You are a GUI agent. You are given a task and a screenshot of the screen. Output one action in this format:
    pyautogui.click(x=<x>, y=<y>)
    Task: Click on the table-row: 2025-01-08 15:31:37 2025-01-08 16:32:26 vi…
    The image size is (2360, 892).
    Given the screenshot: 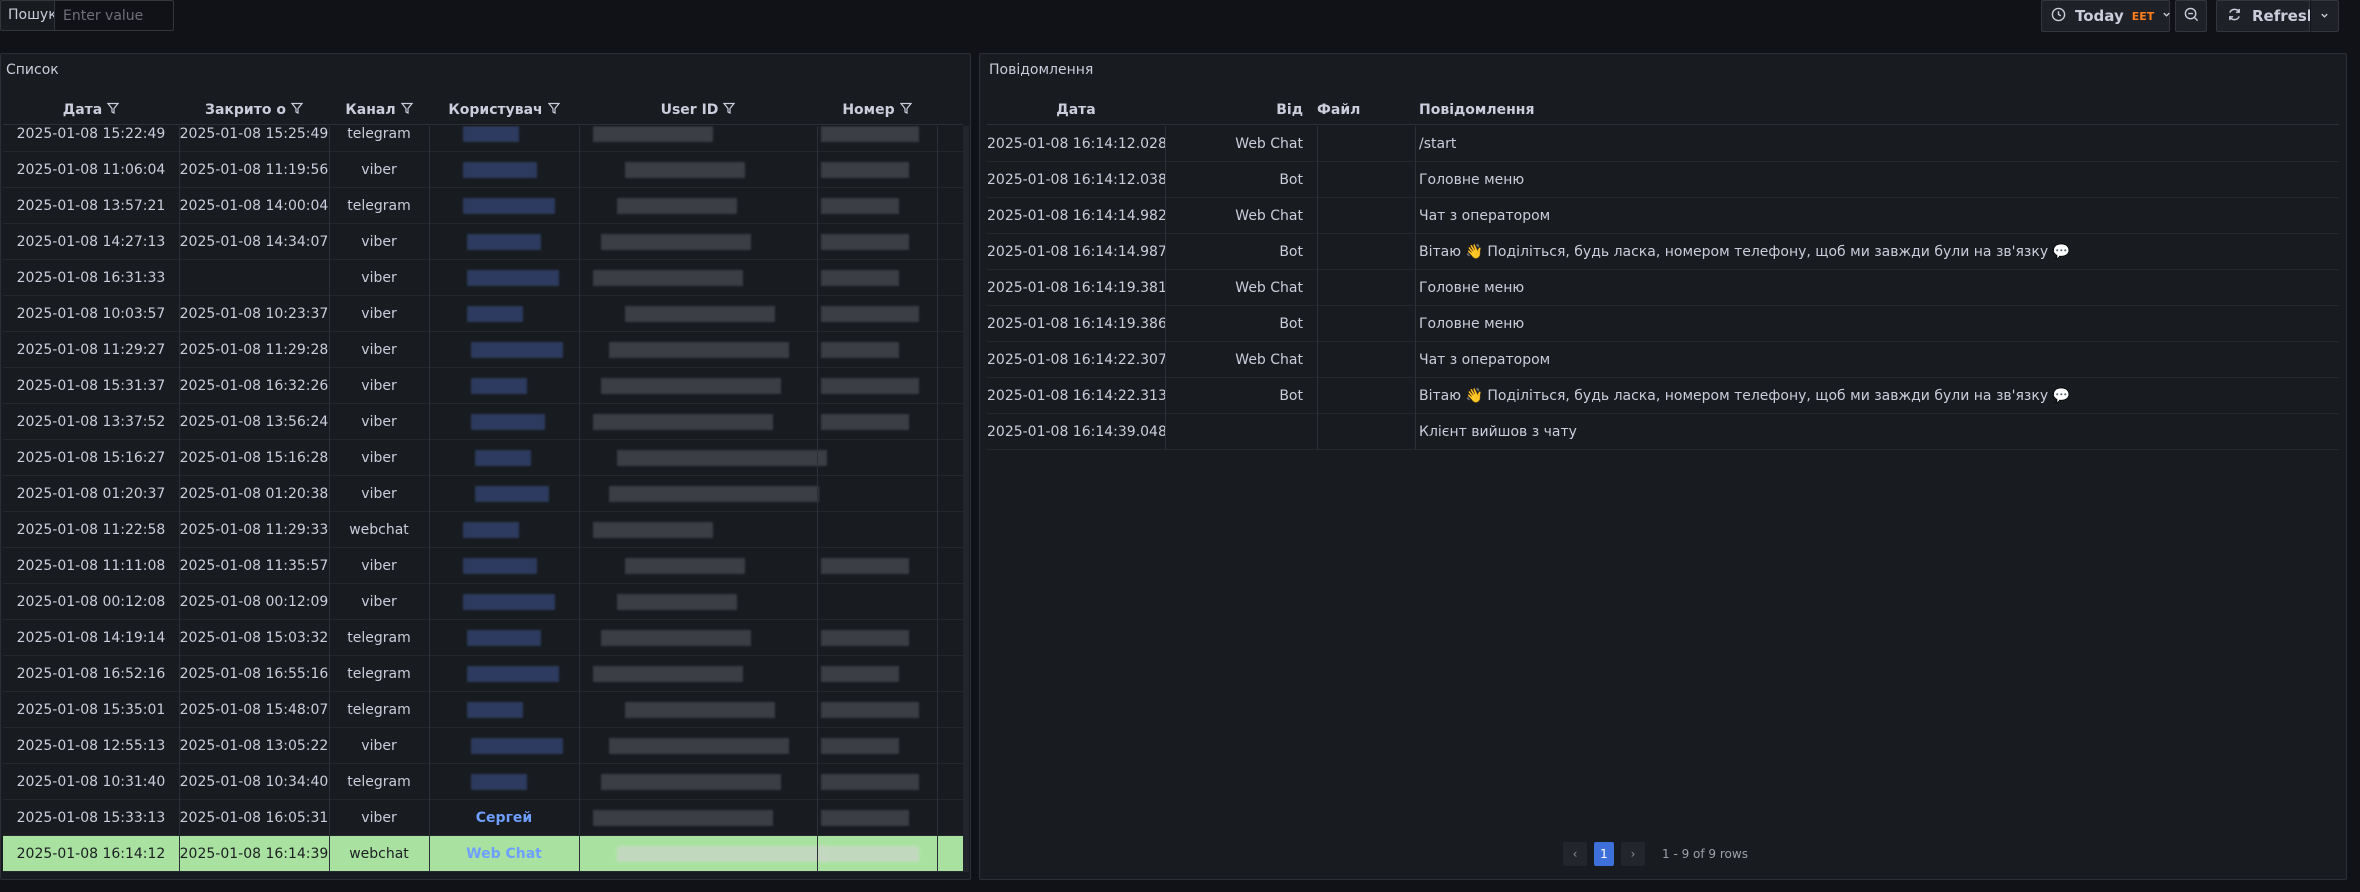 What is the action you would take?
    pyautogui.click(x=483, y=386)
    